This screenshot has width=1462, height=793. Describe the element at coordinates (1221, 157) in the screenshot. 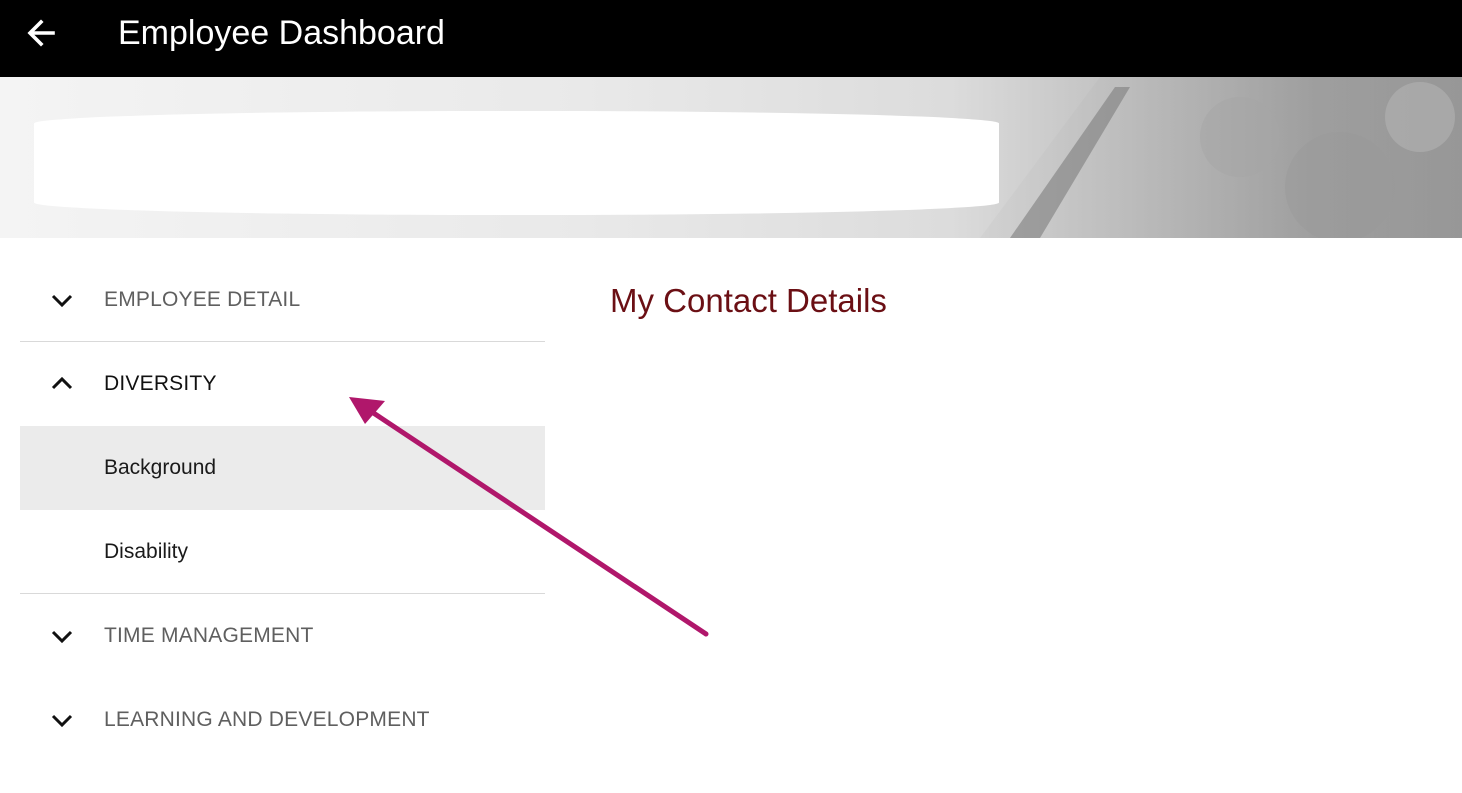

I see `banner-background-image` at that location.